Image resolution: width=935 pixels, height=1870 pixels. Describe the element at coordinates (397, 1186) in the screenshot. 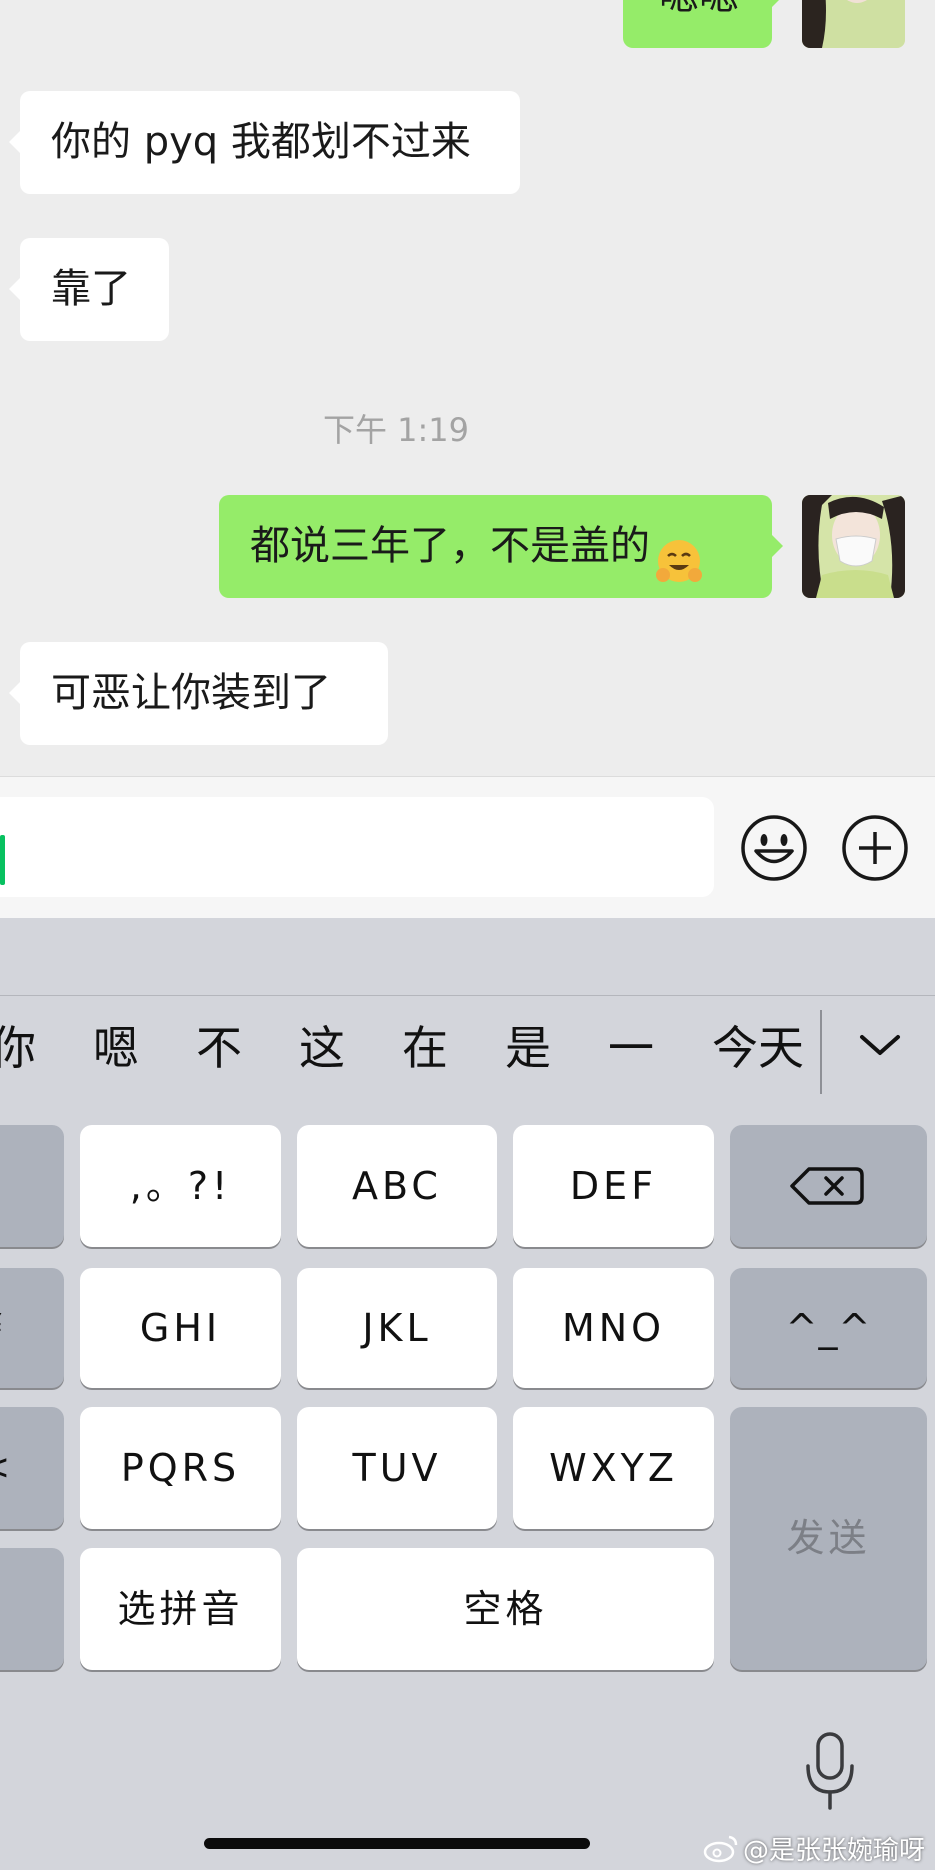

I see `key-abc: ABC` at that location.